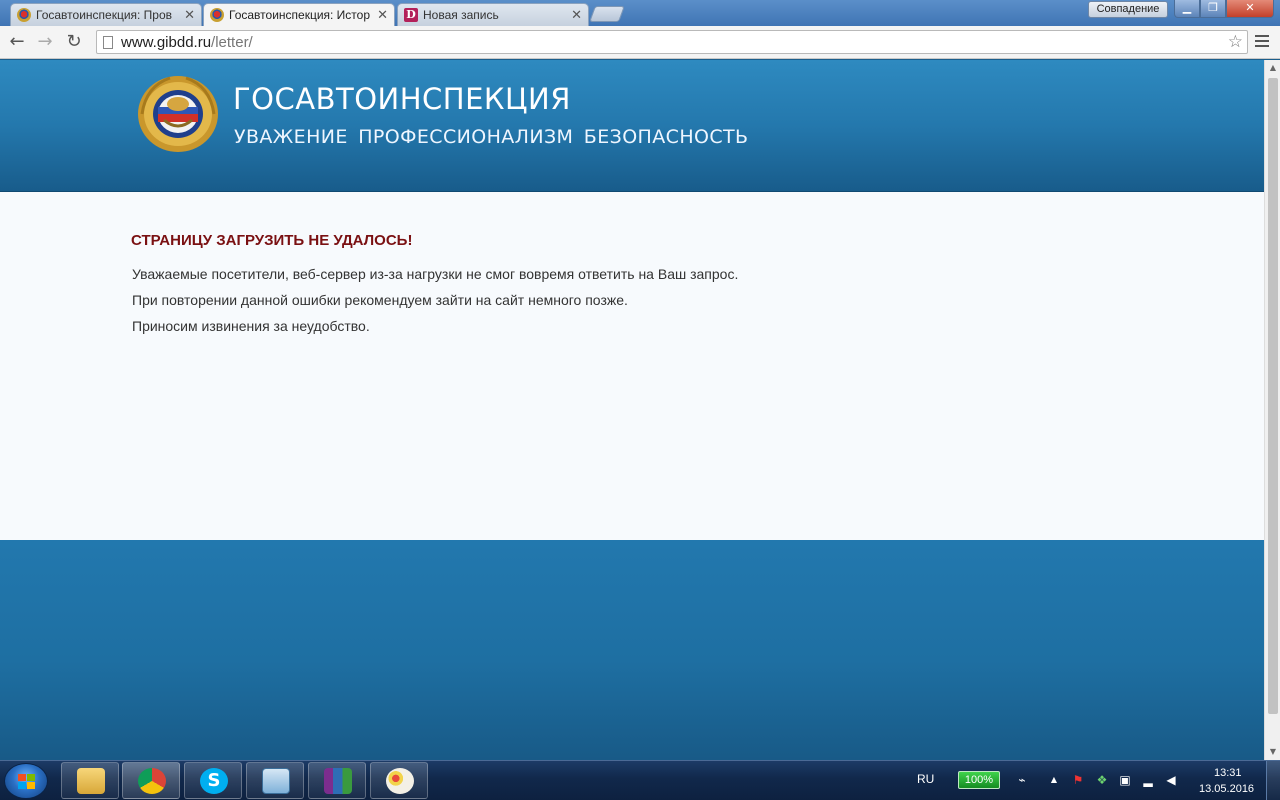  Describe the element at coordinates (1102, 780) in the screenshot. I see `dropbox-icon: ❖` at that location.